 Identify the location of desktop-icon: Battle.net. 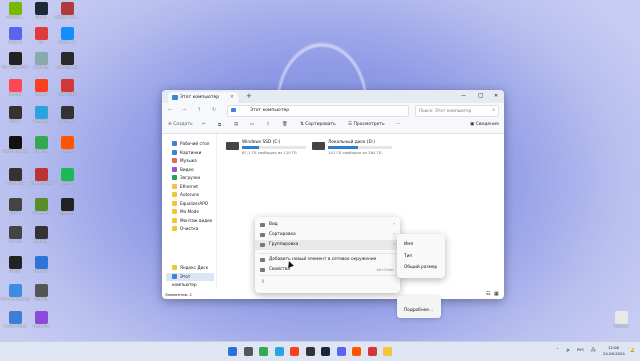
(67, 35).